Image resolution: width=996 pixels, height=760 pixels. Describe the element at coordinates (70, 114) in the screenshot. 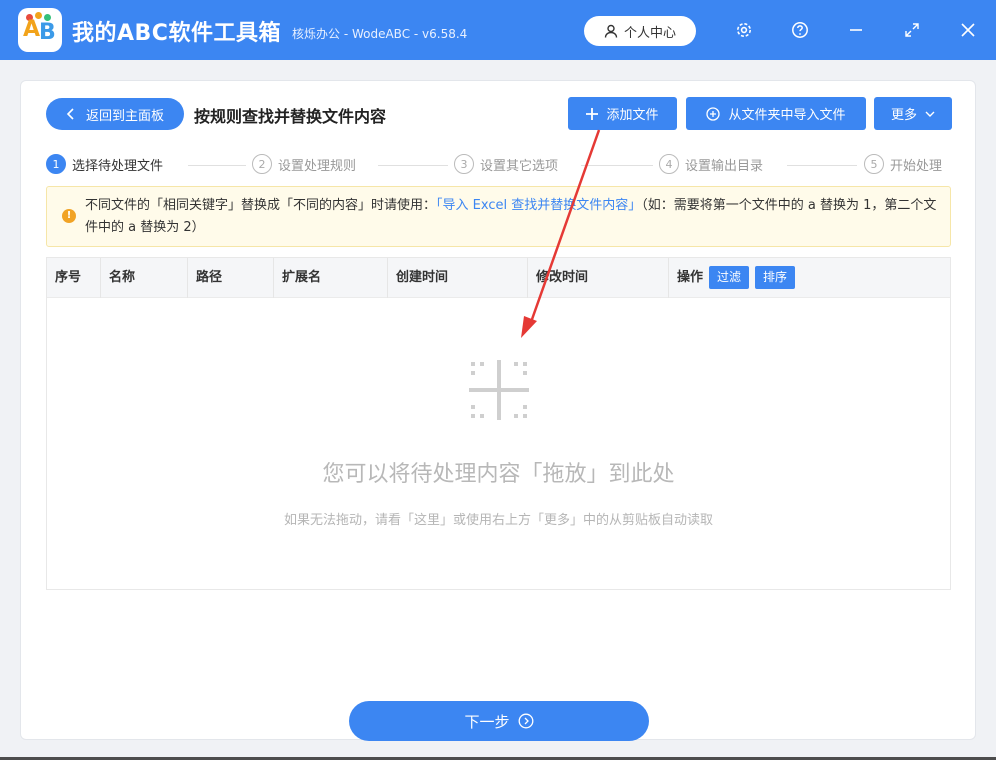

I see `chevron-left-icon` at that location.